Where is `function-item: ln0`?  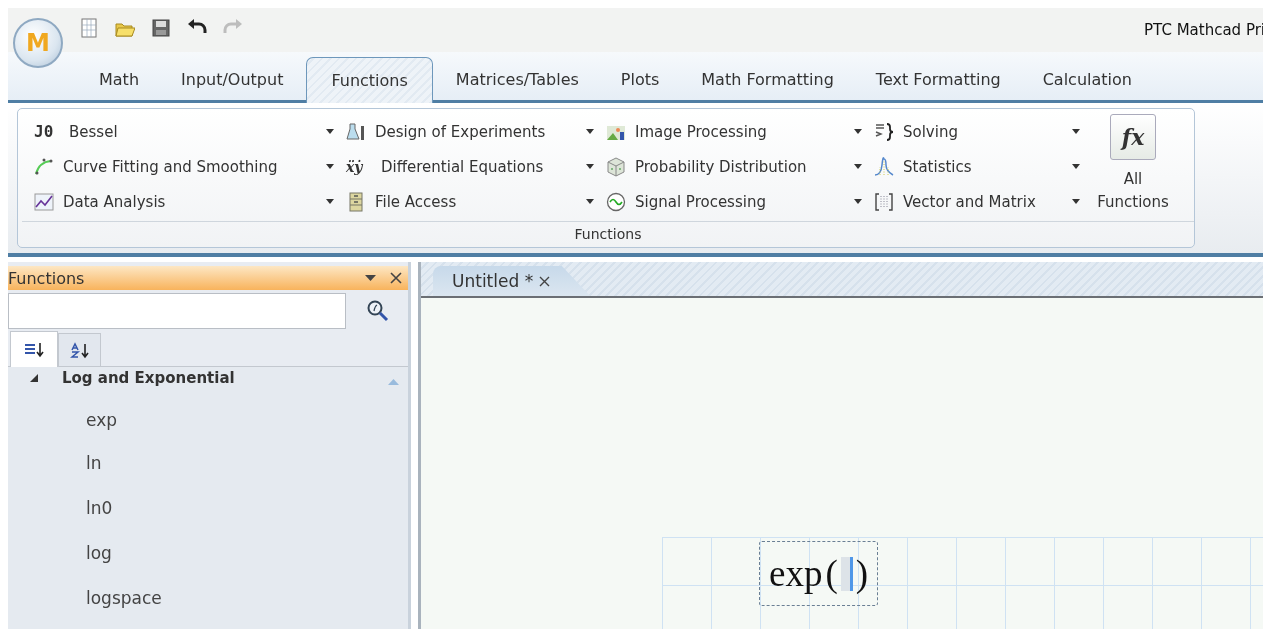
function-item: ln0 is located at coordinates (193, 508).